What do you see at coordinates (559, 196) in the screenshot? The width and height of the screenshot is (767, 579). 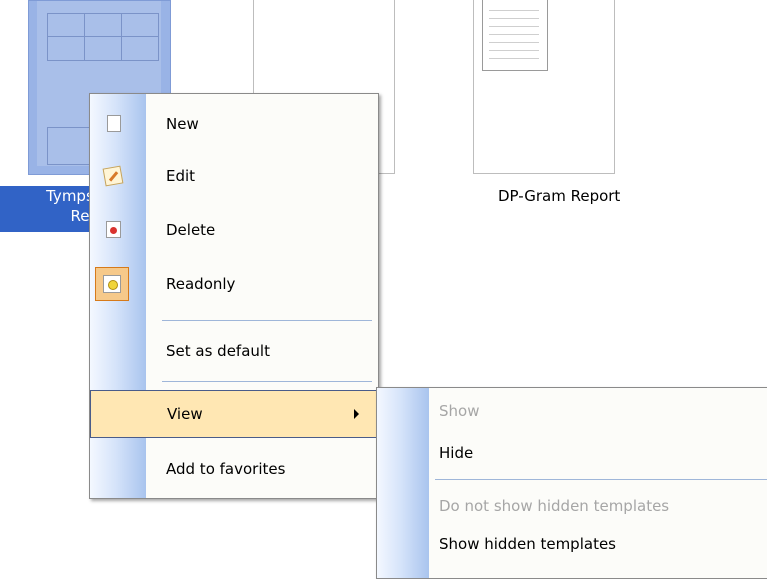 I see `template-label-dpgram: DP-Gram Report` at bounding box center [559, 196].